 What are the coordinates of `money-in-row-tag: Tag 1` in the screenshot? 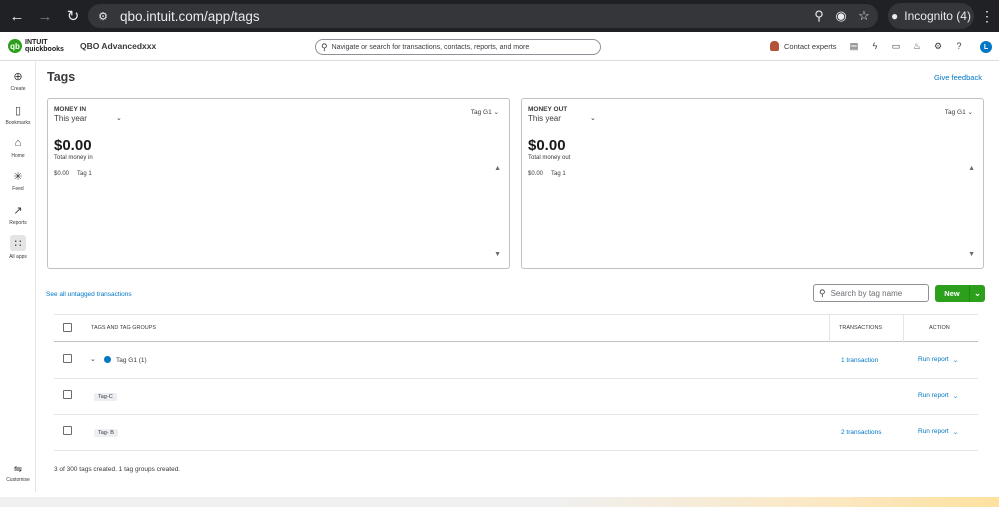 It's located at (84, 174).